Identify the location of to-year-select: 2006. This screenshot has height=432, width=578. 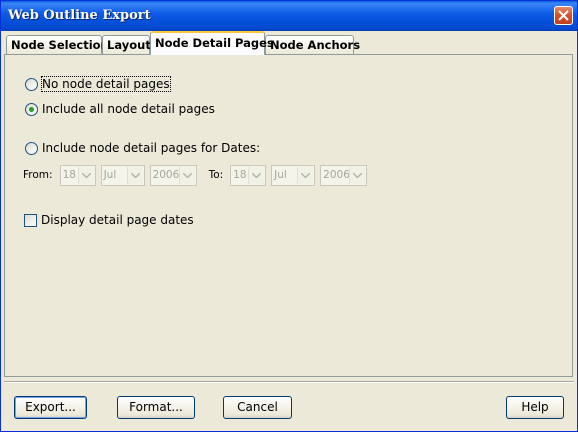
(344, 175).